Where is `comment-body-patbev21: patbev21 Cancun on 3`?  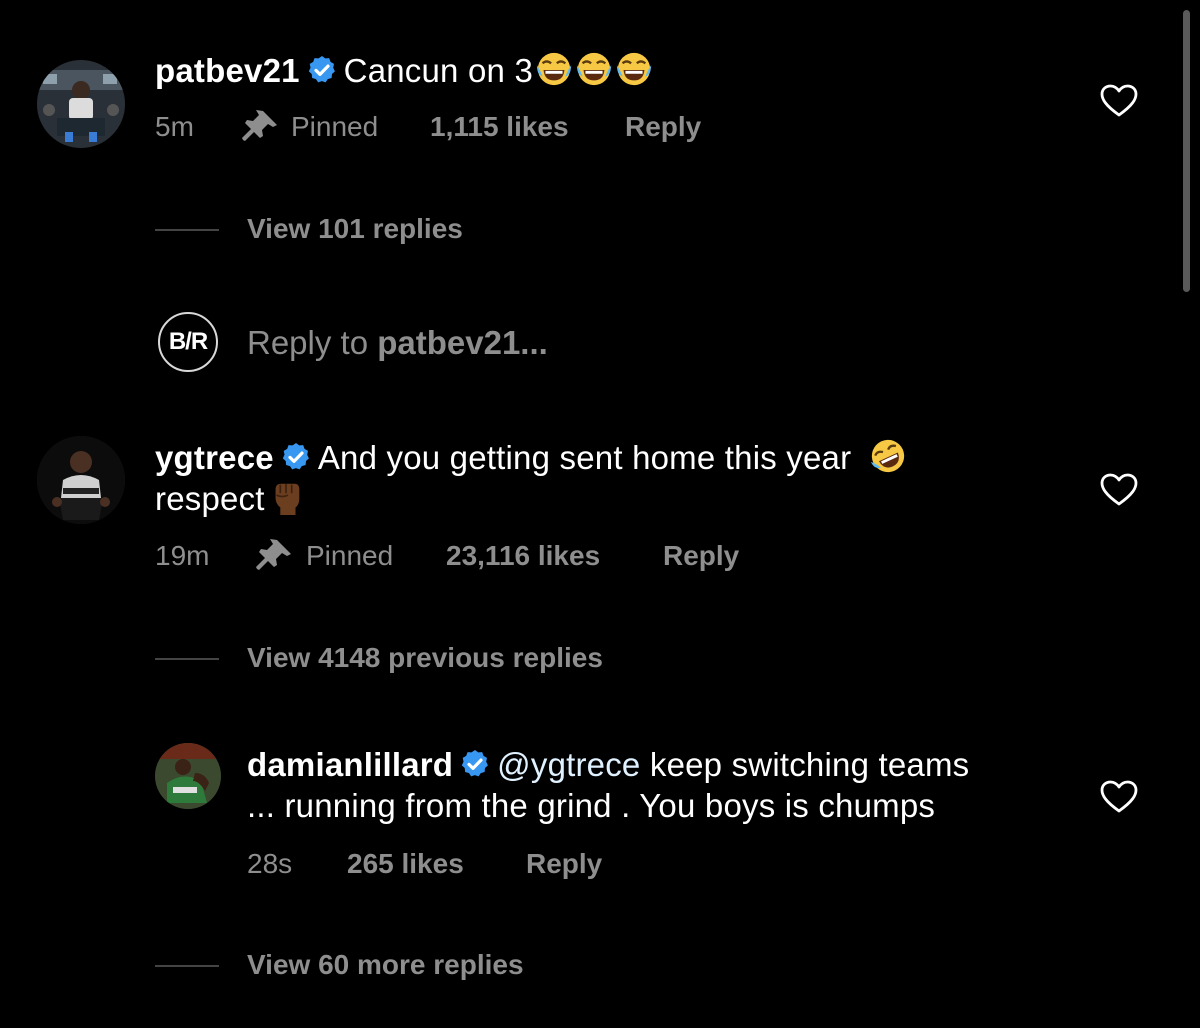
comment-body-patbev21: patbev21 Cancun on 3 is located at coordinates (404, 70).